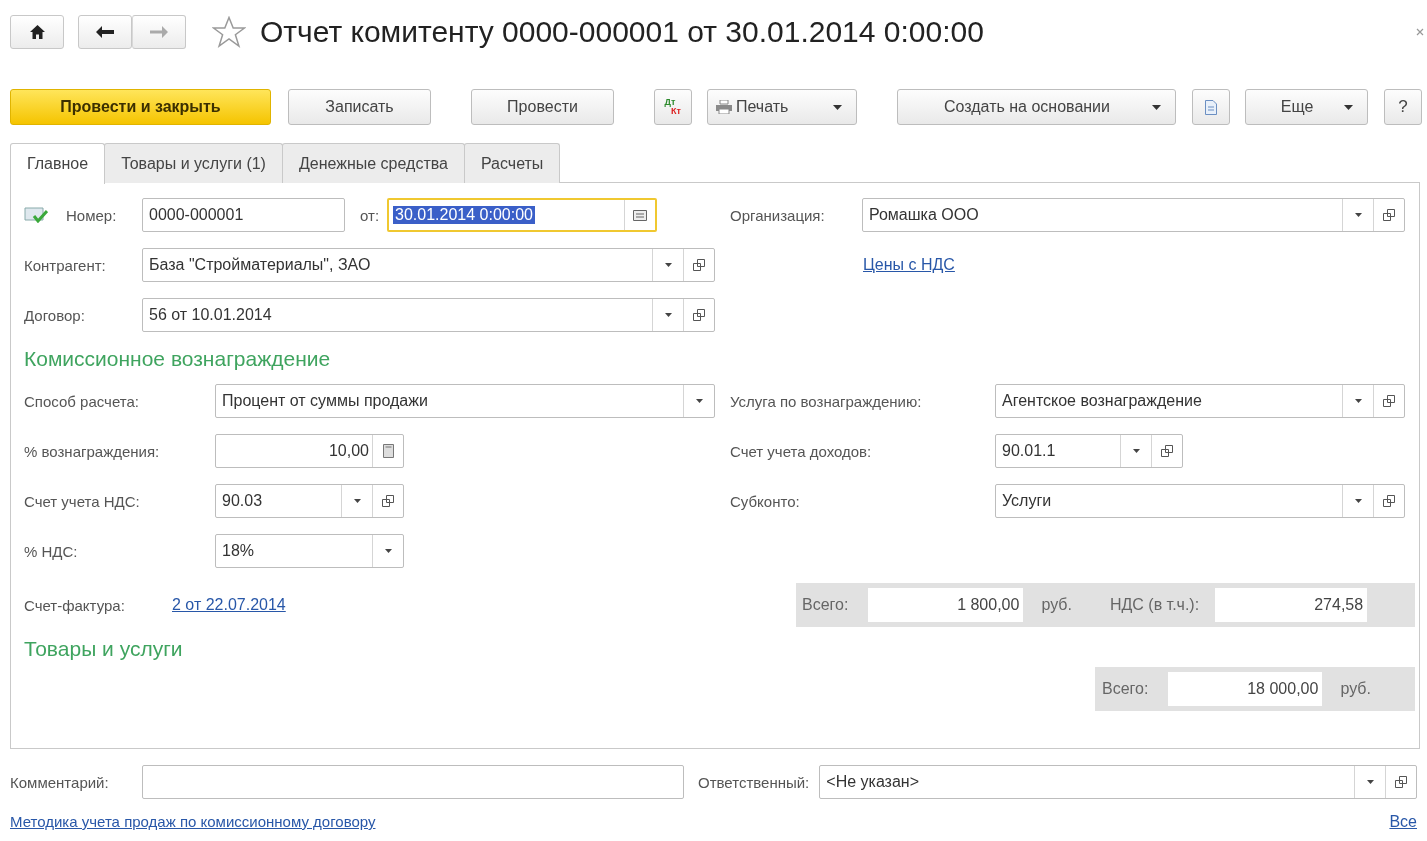 This screenshot has height=841, width=1427. What do you see at coordinates (1154, 605) in the screenshot?
I see `vat-label: НДС (в т.ч.):` at bounding box center [1154, 605].